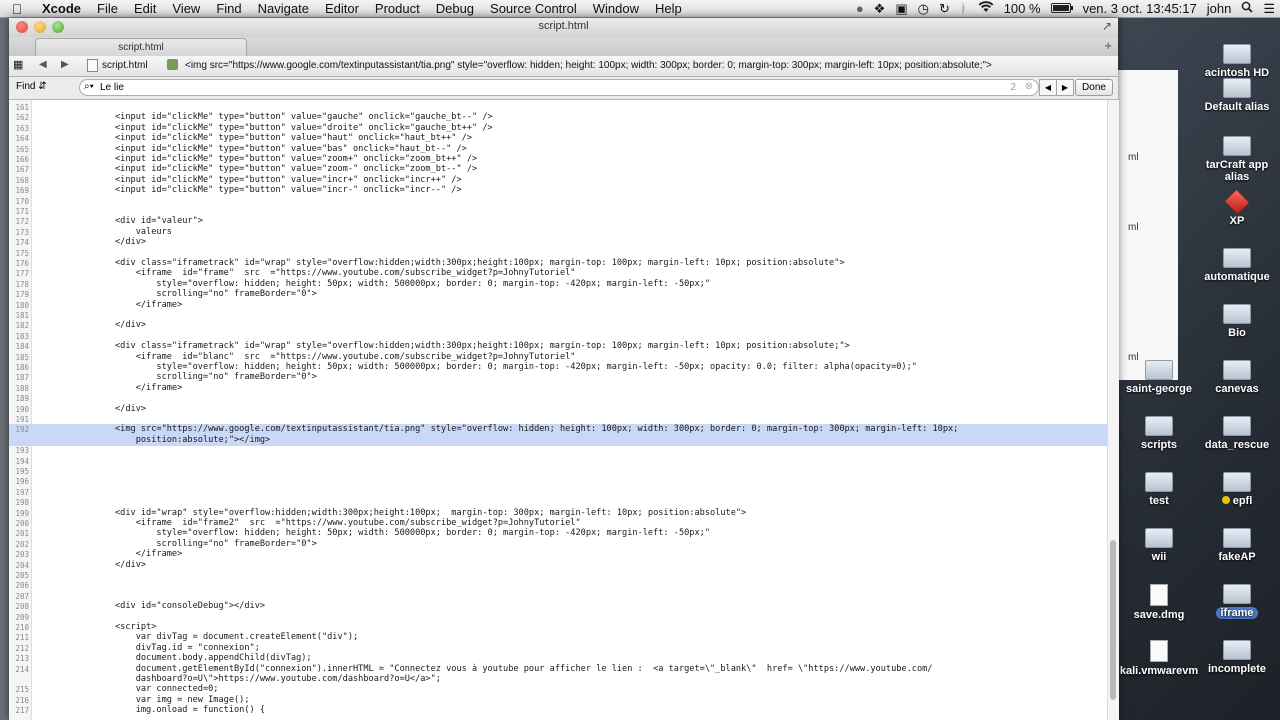 The height and width of the screenshot is (720, 1280). Describe the element at coordinates (558, 242) in the screenshot. I see `code-line: 174 </div>` at that location.